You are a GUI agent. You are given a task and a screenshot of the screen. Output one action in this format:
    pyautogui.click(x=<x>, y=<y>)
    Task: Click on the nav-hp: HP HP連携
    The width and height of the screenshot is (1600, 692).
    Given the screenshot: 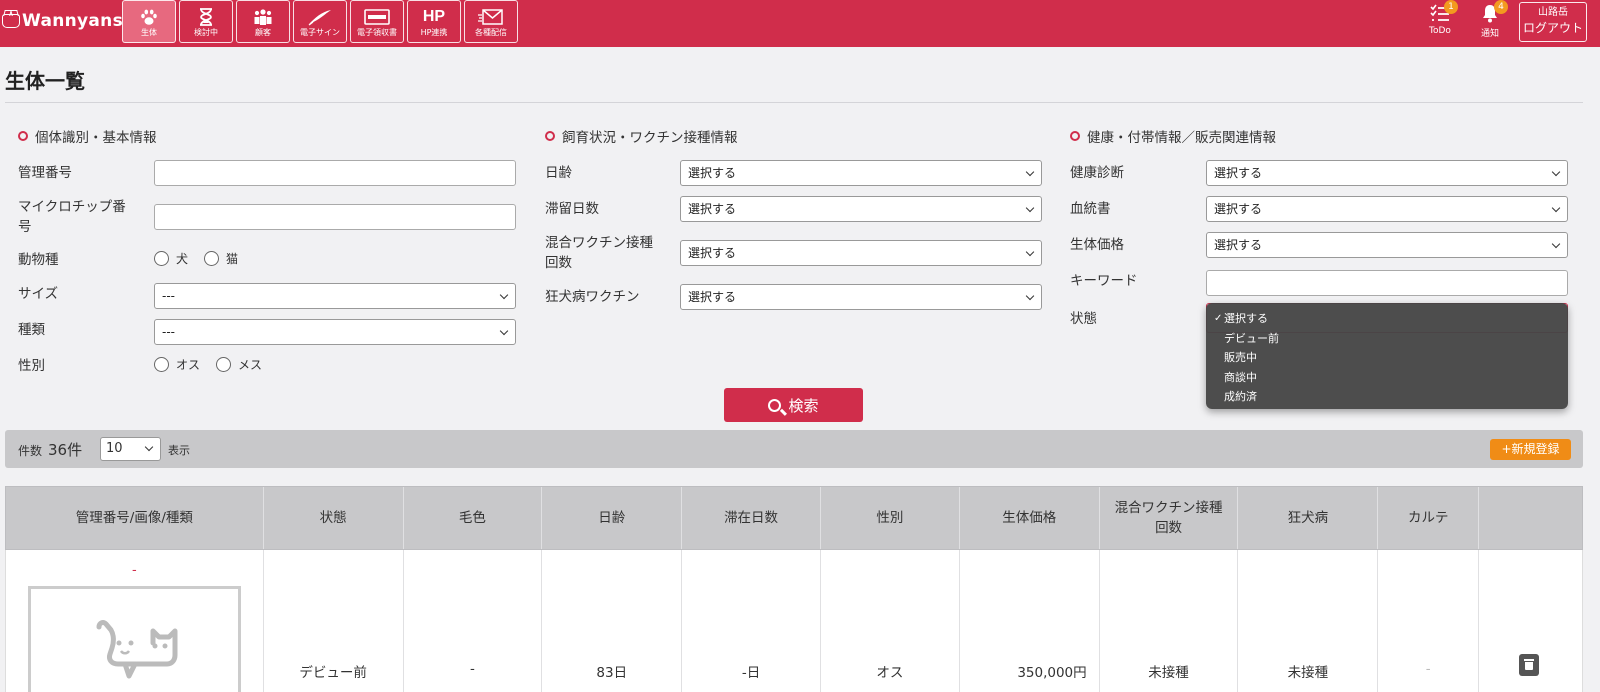 What is the action you would take?
    pyautogui.click(x=434, y=21)
    